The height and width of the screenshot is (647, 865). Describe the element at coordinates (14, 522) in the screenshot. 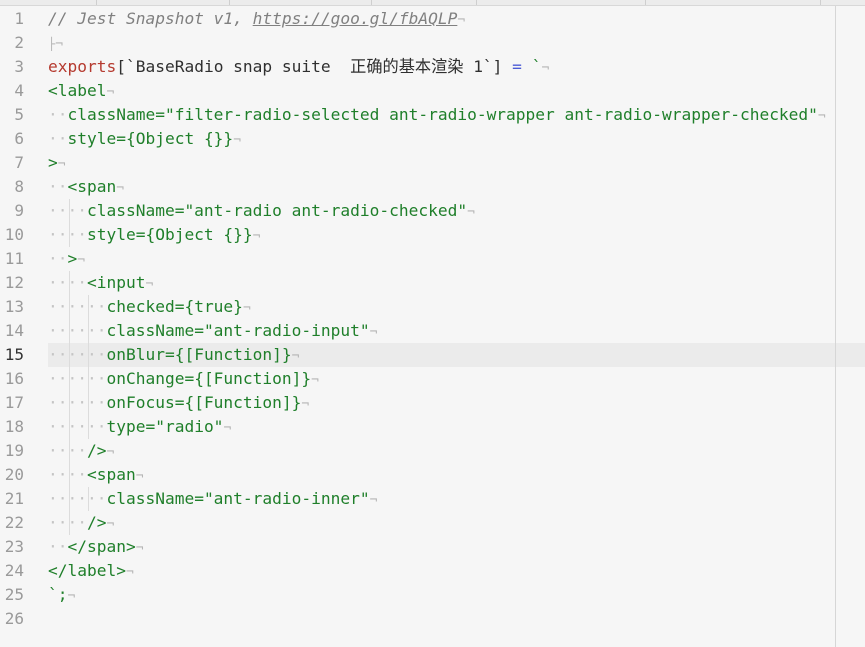

I see `line-number: 22` at that location.